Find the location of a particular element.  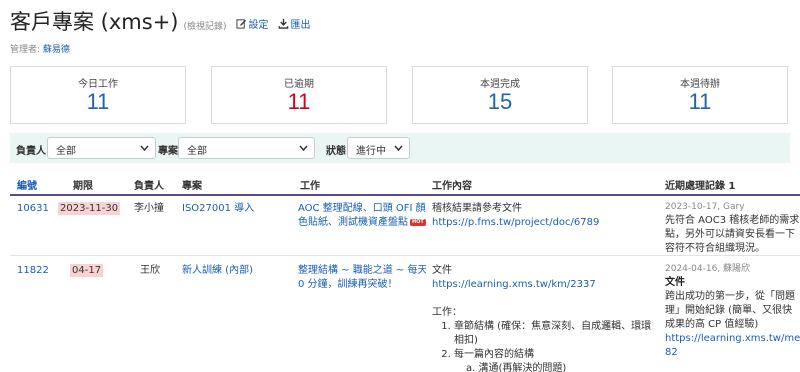

export-link: 匯出 is located at coordinates (294, 23).